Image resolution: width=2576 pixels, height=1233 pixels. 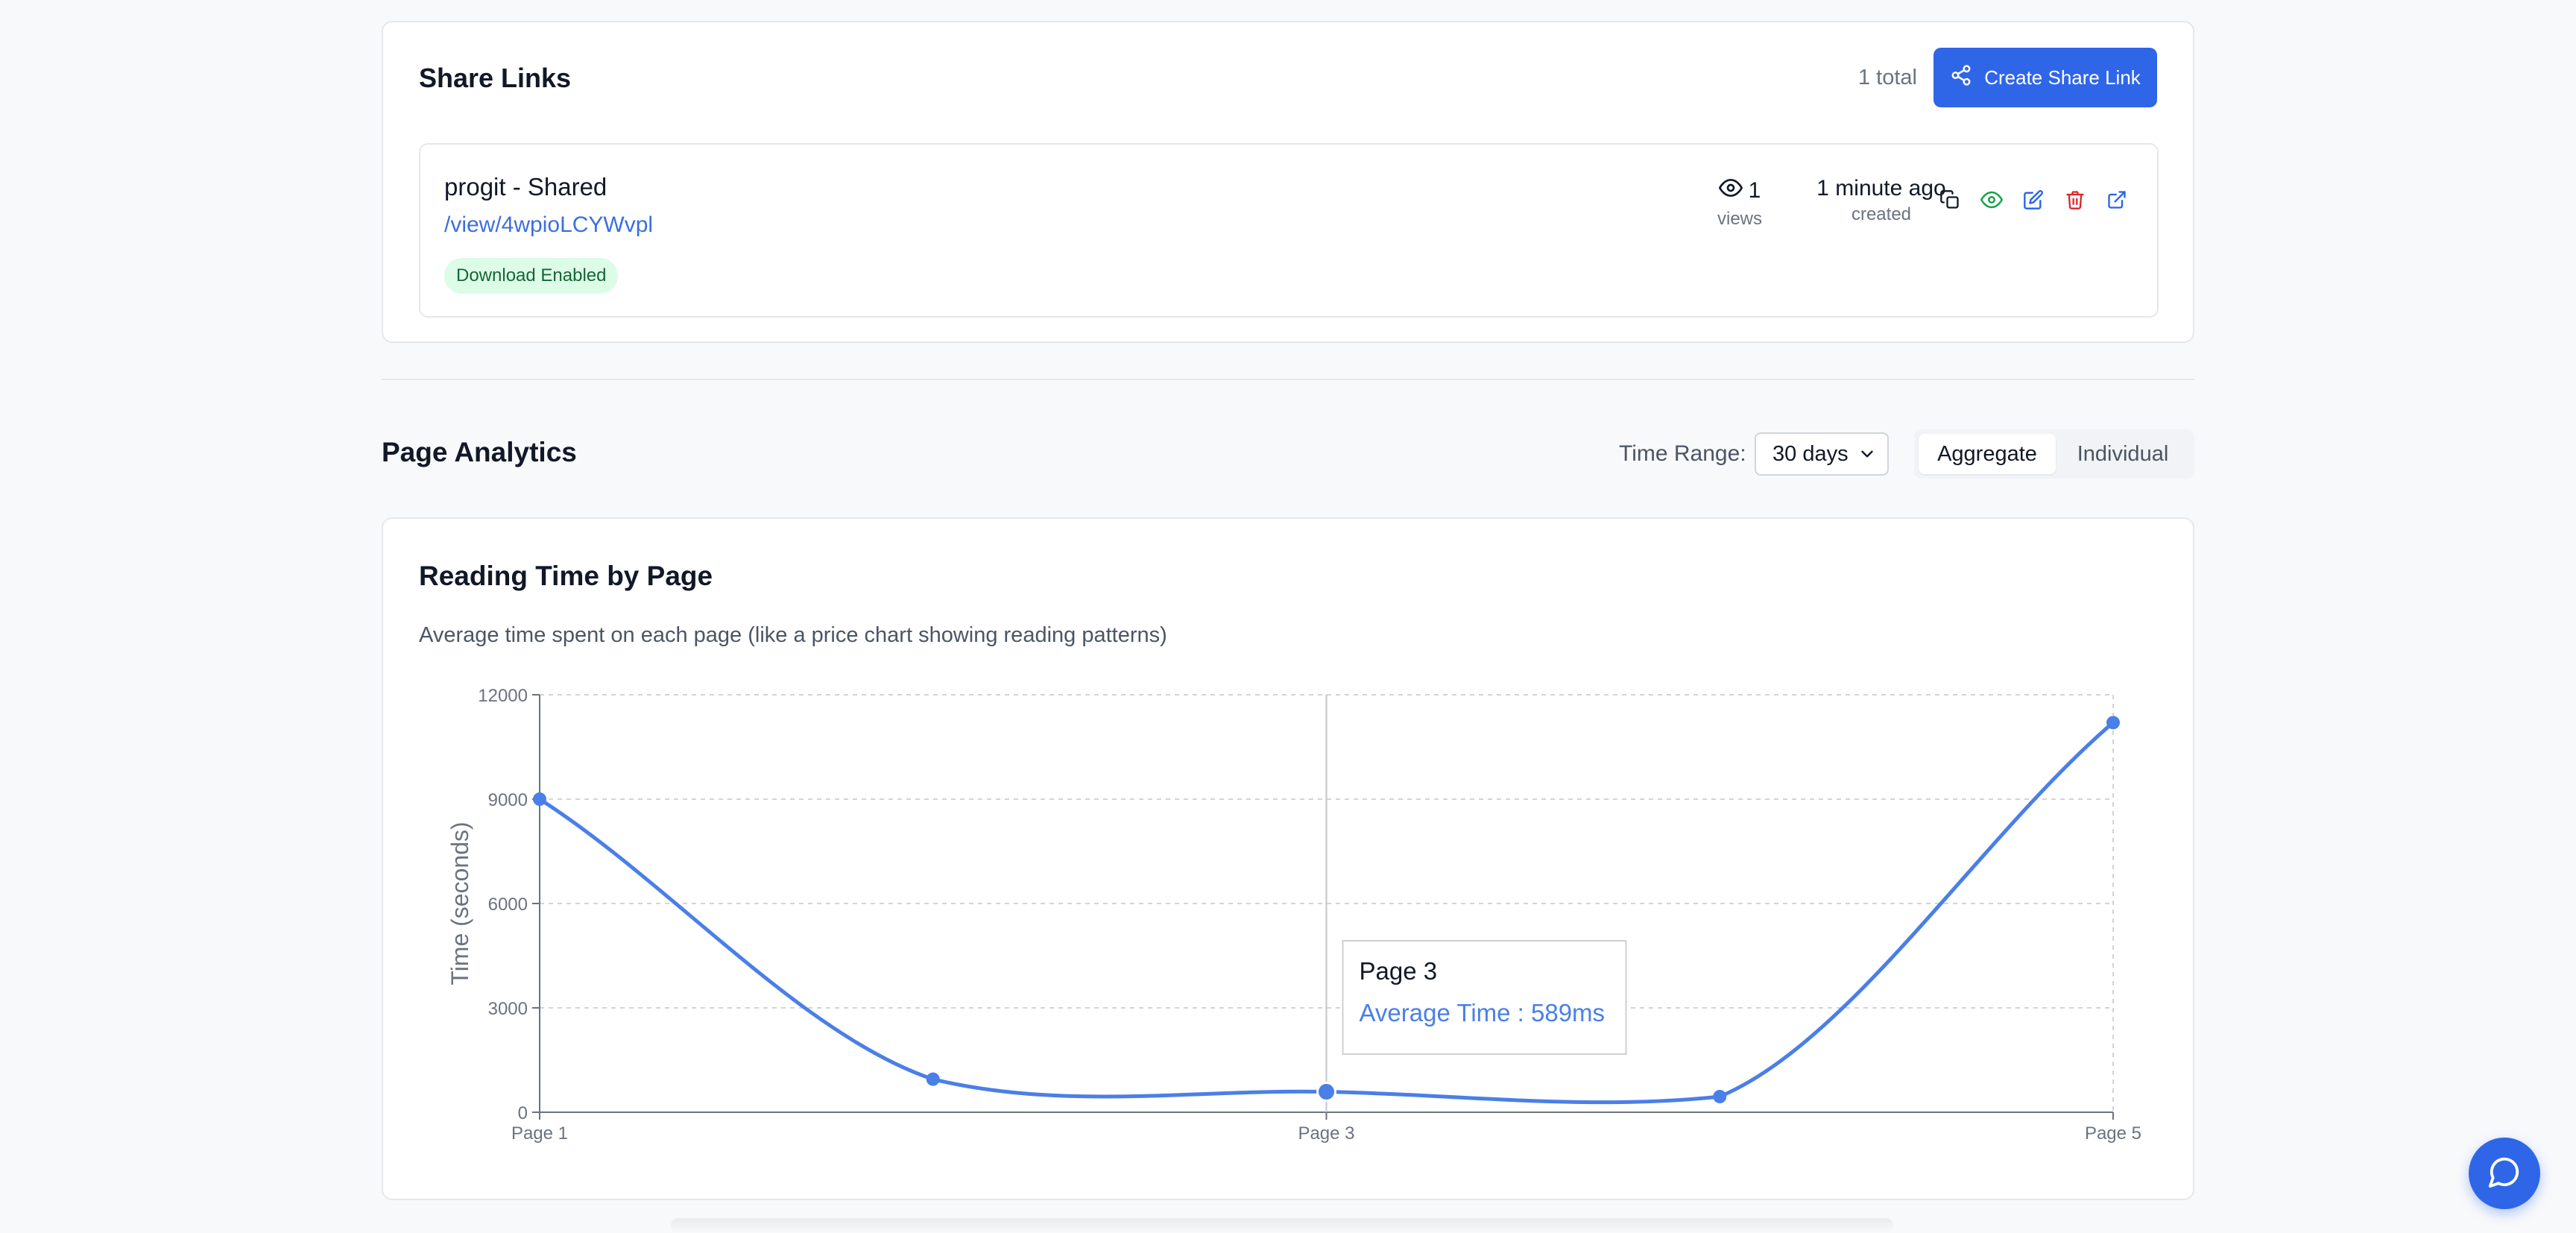 I want to click on view-mode-toggle: Aggregate Individual, so click(x=2054, y=454).